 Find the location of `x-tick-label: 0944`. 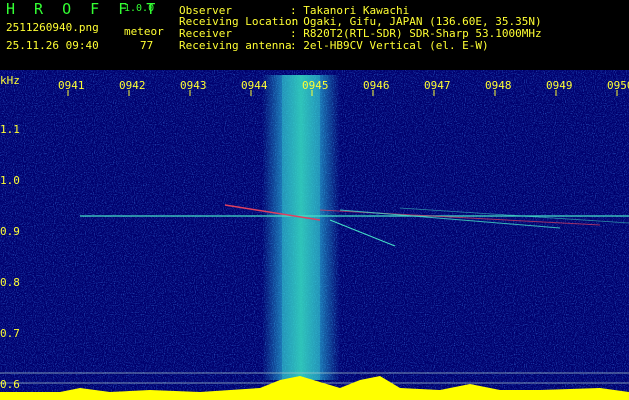

x-tick-label: 0944 is located at coordinates (254, 85).